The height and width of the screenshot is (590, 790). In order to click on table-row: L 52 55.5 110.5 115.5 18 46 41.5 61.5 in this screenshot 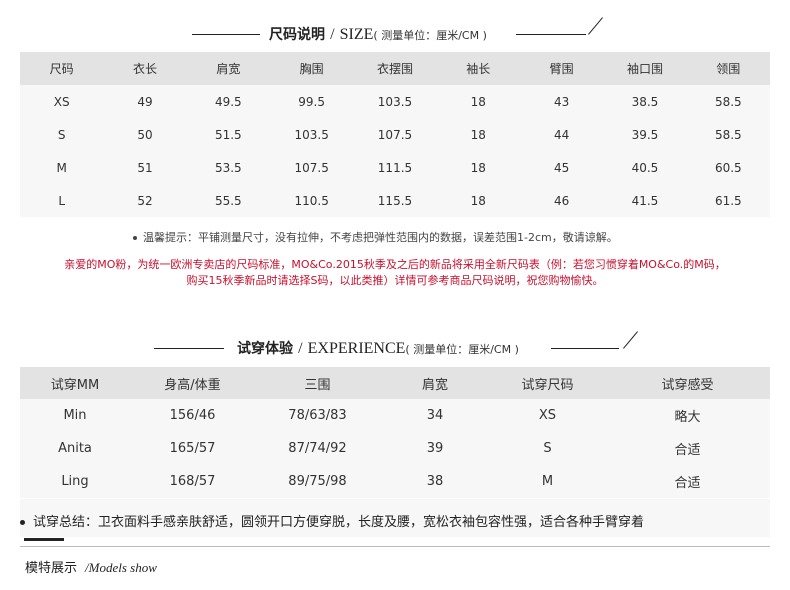, I will do `click(395, 200)`.